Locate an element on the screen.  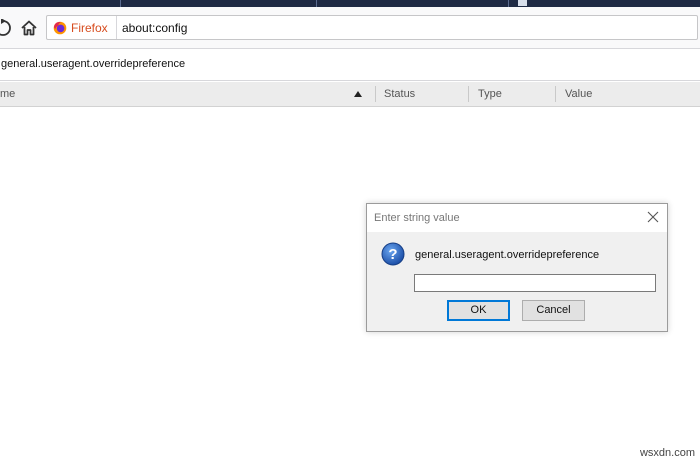
preferences-column-header: me Status Type Value is located at coordinates (350, 94).